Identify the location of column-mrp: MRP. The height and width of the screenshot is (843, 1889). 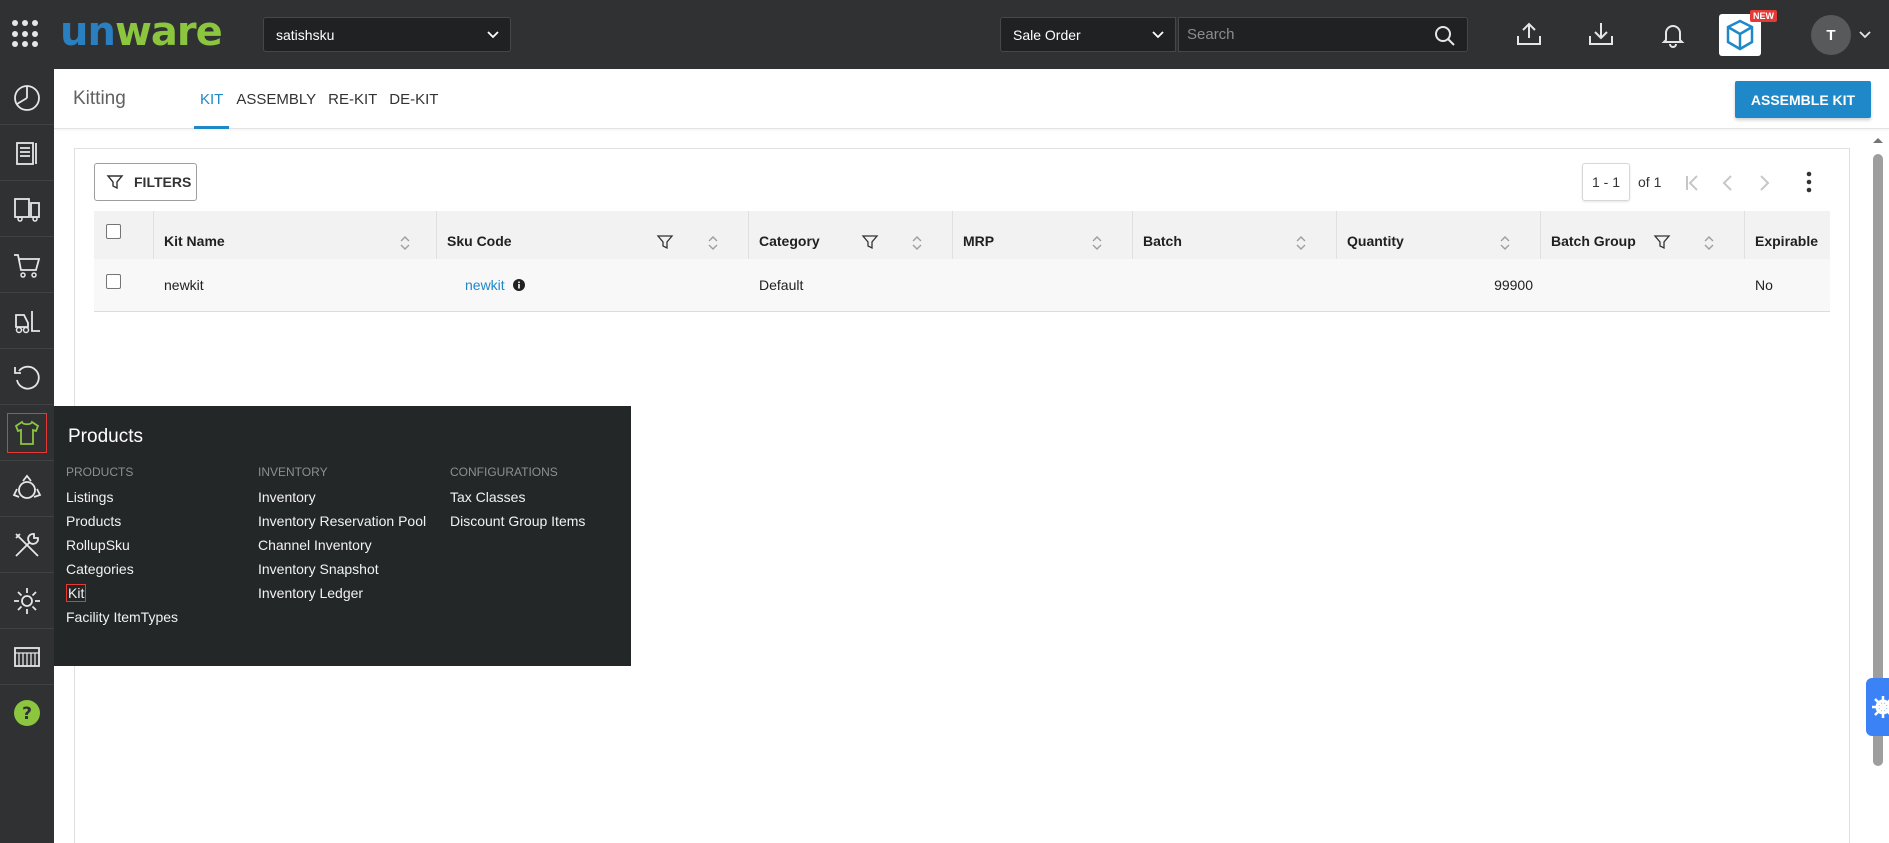
(1043, 235).